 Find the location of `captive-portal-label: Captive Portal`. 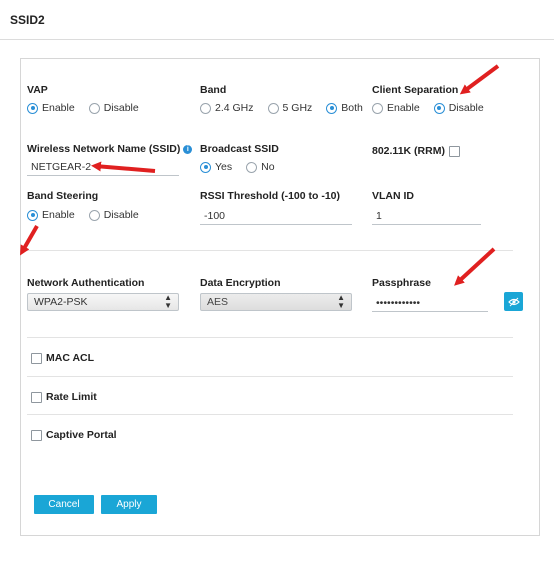

captive-portal-label: Captive Portal is located at coordinates (81, 435).